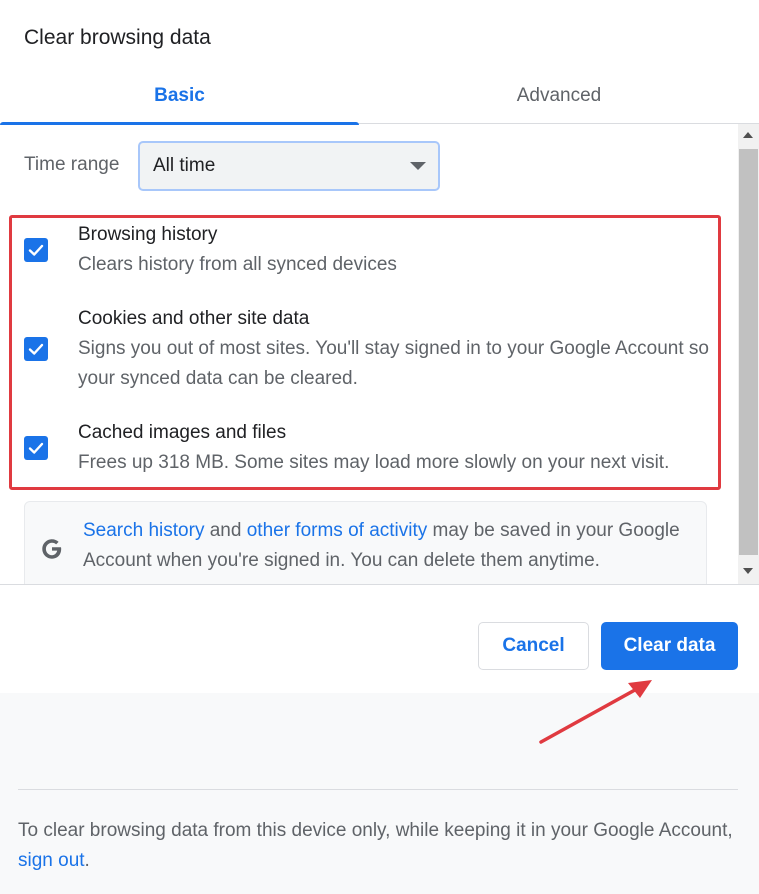  I want to click on tab-advanced: Advanced, so click(559, 96).